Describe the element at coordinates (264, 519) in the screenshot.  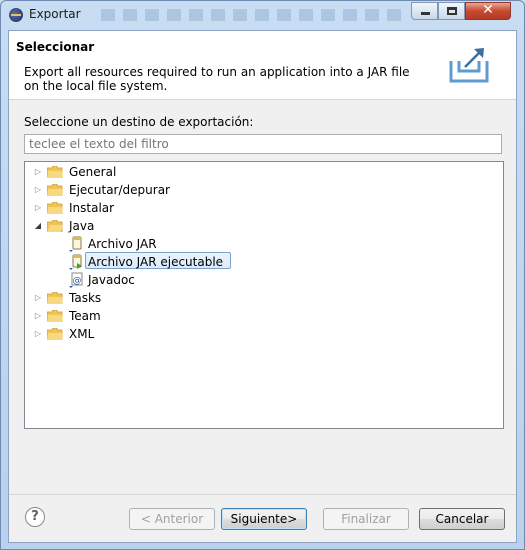
I see `next-button: Siguiente>` at that location.